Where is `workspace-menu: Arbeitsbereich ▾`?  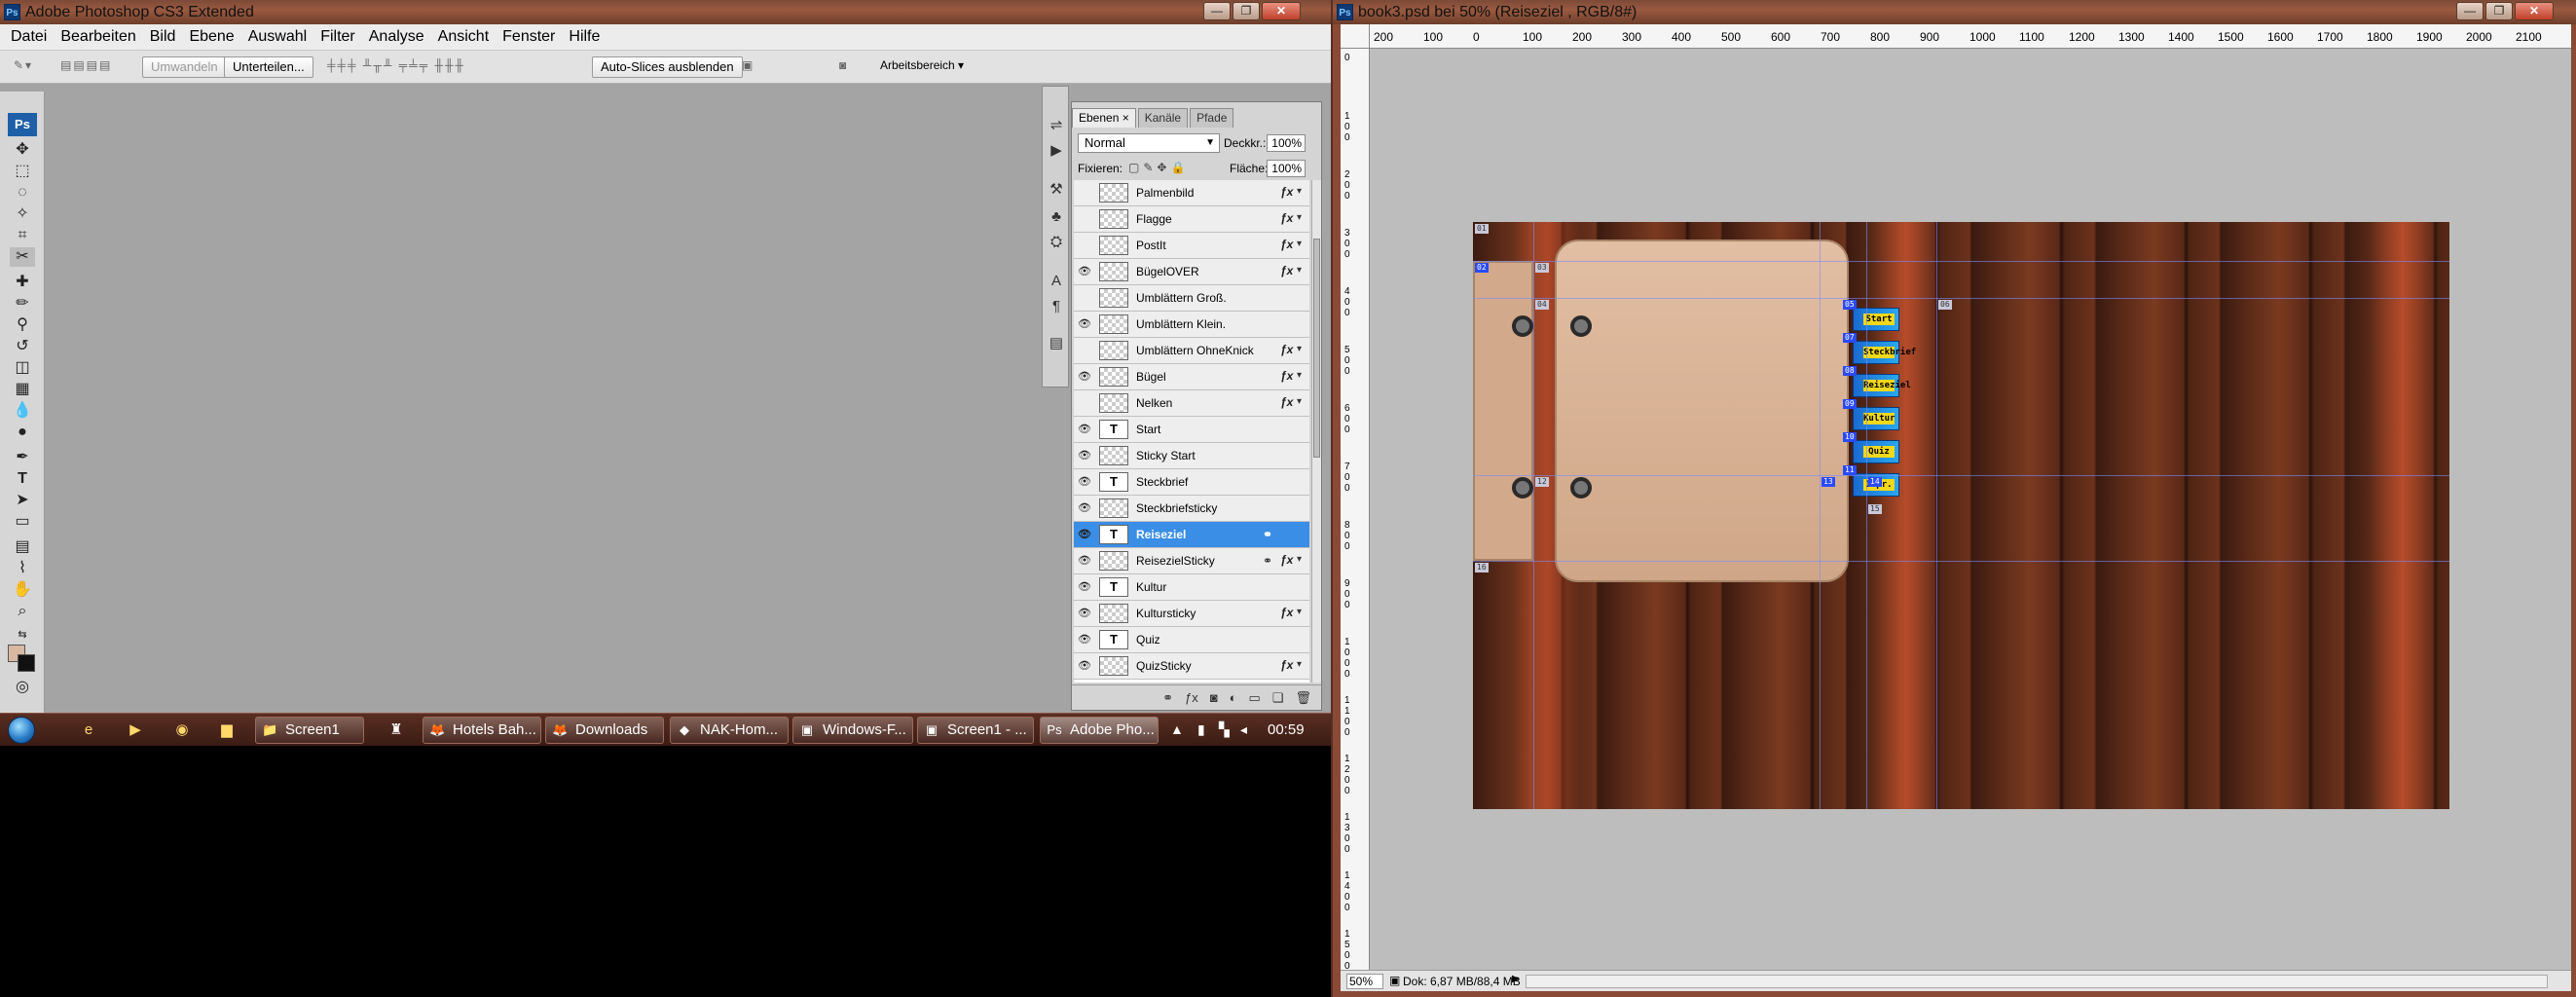
workspace-menu: Arbeitsbereich ▾ is located at coordinates (922, 67).